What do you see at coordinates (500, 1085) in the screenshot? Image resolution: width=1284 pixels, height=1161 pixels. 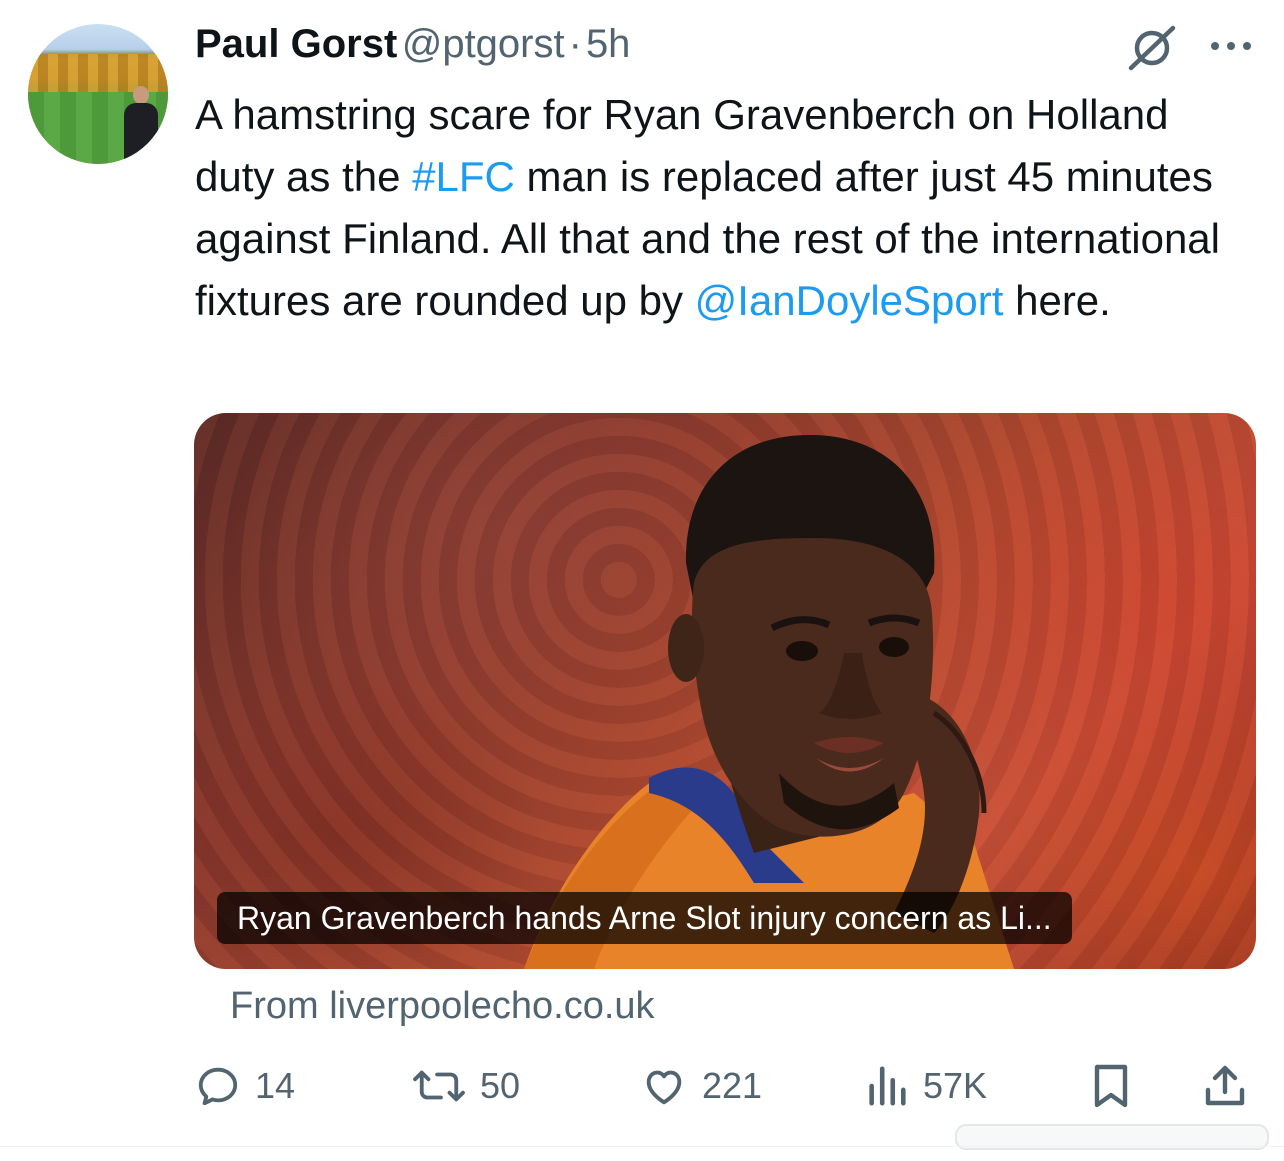 I see `repost-count: 50` at bounding box center [500, 1085].